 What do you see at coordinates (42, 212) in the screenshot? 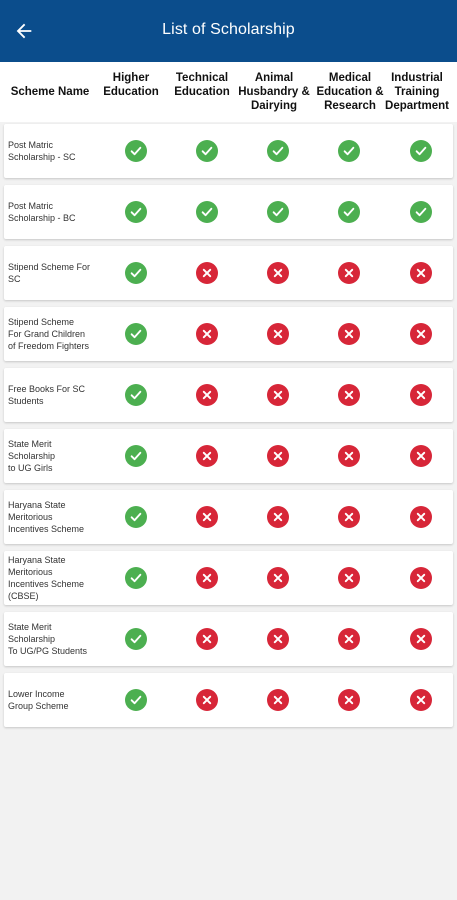
I see `scheme-name: Post Matric Scholarship - BC` at bounding box center [42, 212].